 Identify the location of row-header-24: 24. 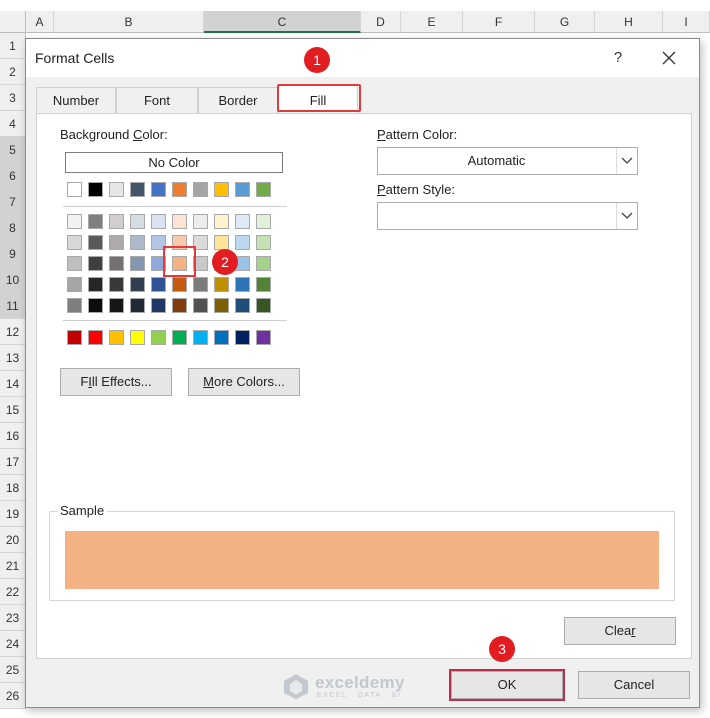
(13, 644).